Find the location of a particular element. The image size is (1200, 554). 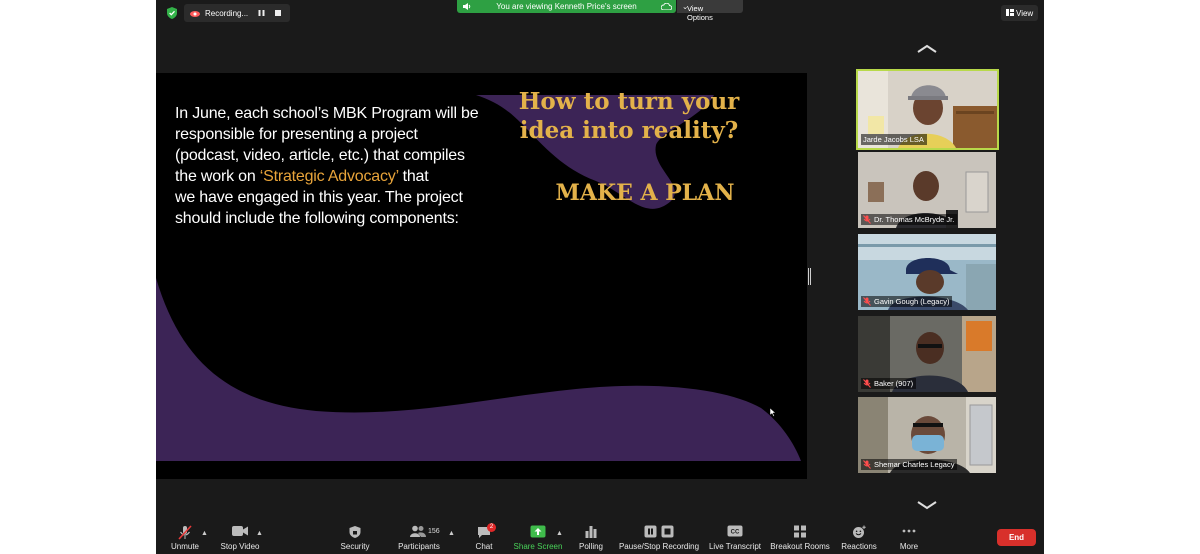

reactions-smiley-icon is located at coordinates (859, 531).